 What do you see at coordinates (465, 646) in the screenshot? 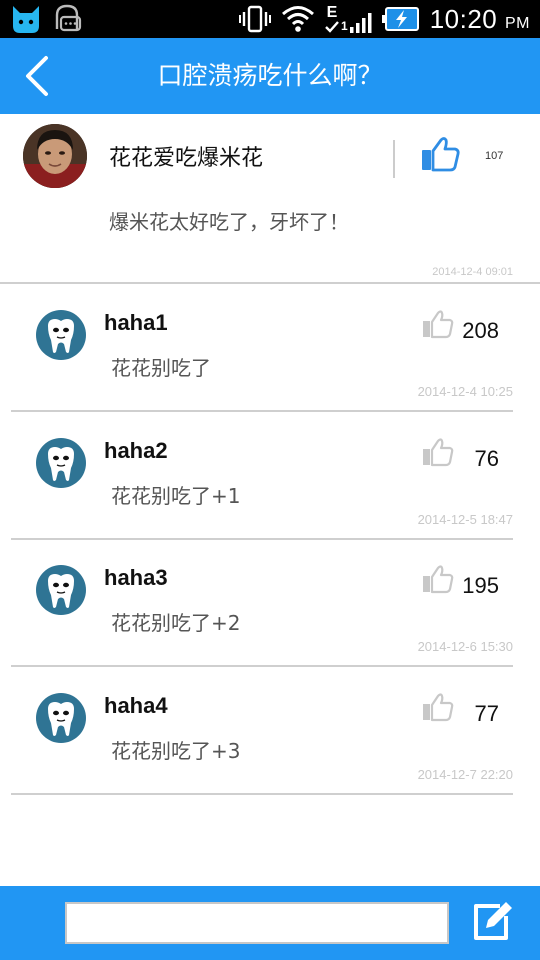
I see `comment-timestamp: 2014-12-6 15:30` at bounding box center [465, 646].